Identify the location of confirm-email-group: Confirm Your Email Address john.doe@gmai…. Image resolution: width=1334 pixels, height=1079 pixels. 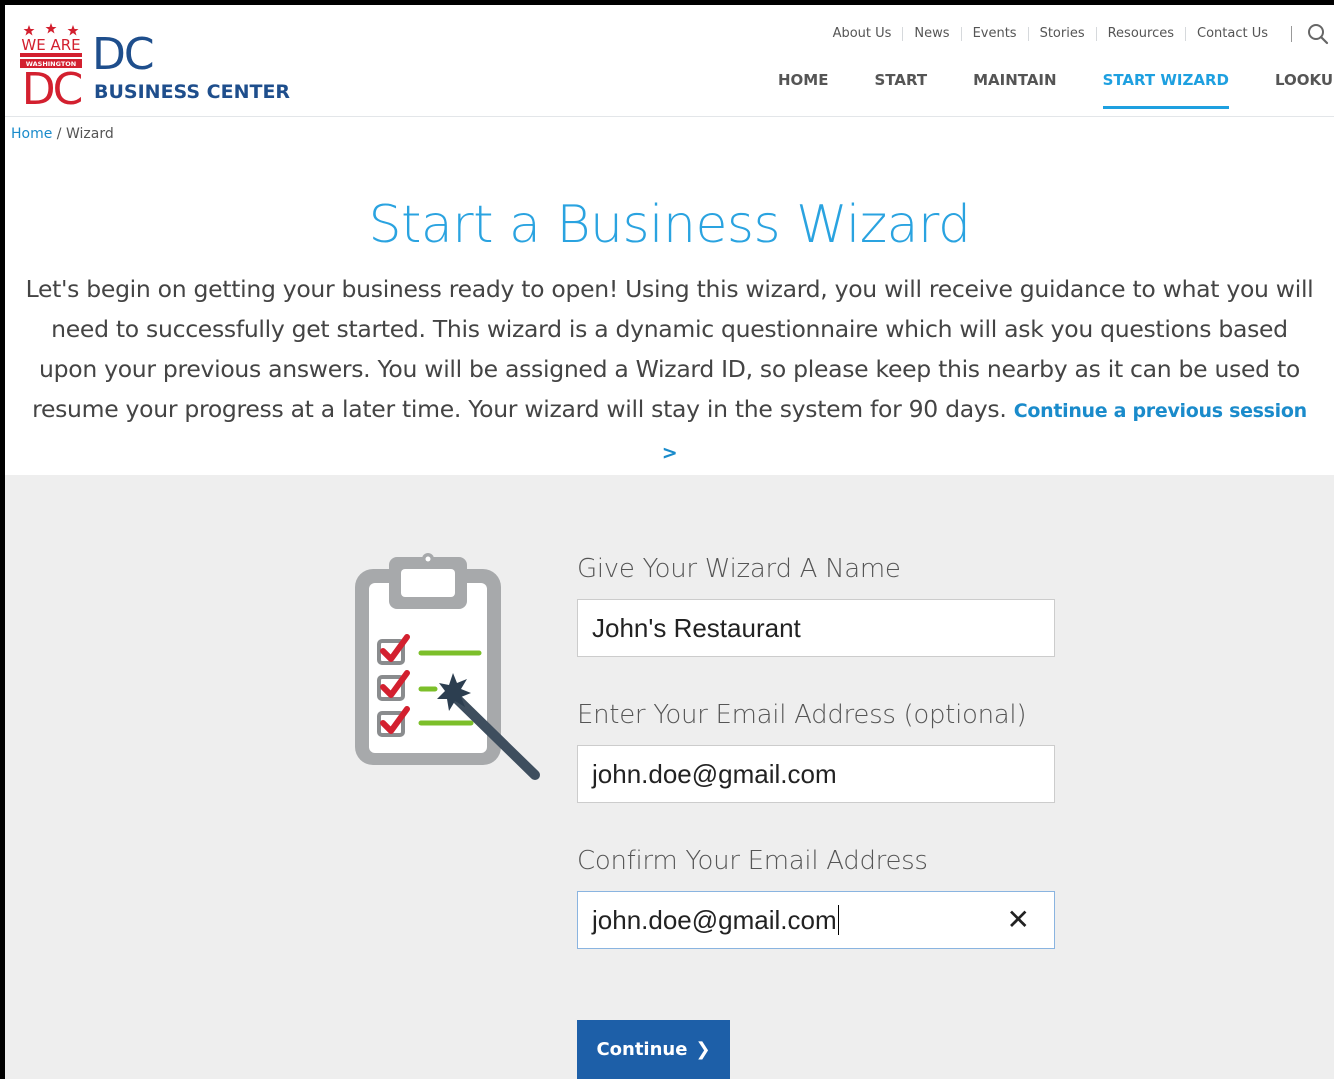
(817, 896).